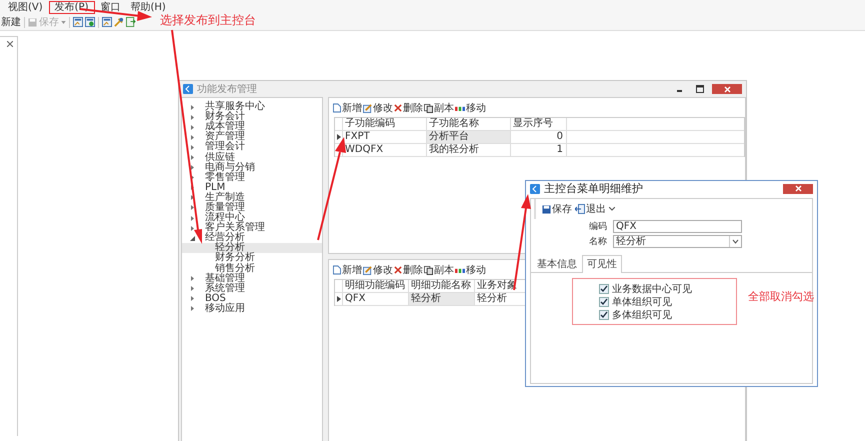 The width and height of the screenshot is (865, 441). I want to click on table-cell: 0, so click(539, 137).